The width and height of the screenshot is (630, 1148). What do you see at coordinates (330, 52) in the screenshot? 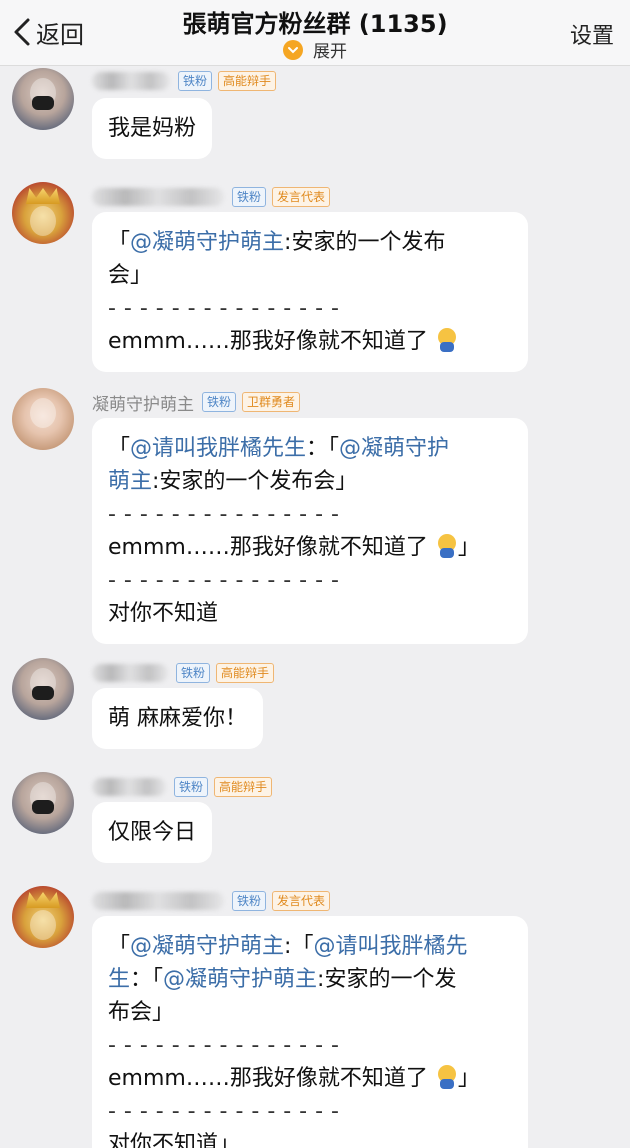
I see `expand-label: 展开` at bounding box center [330, 52].